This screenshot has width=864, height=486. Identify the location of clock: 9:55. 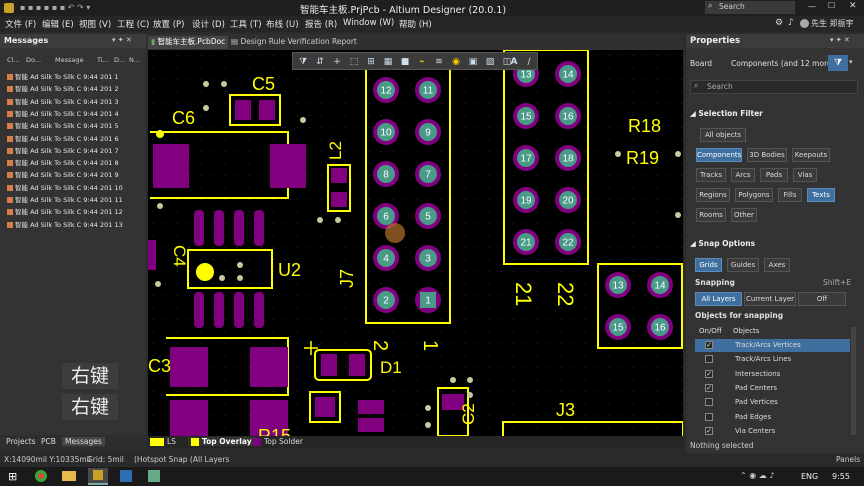
(841, 476).